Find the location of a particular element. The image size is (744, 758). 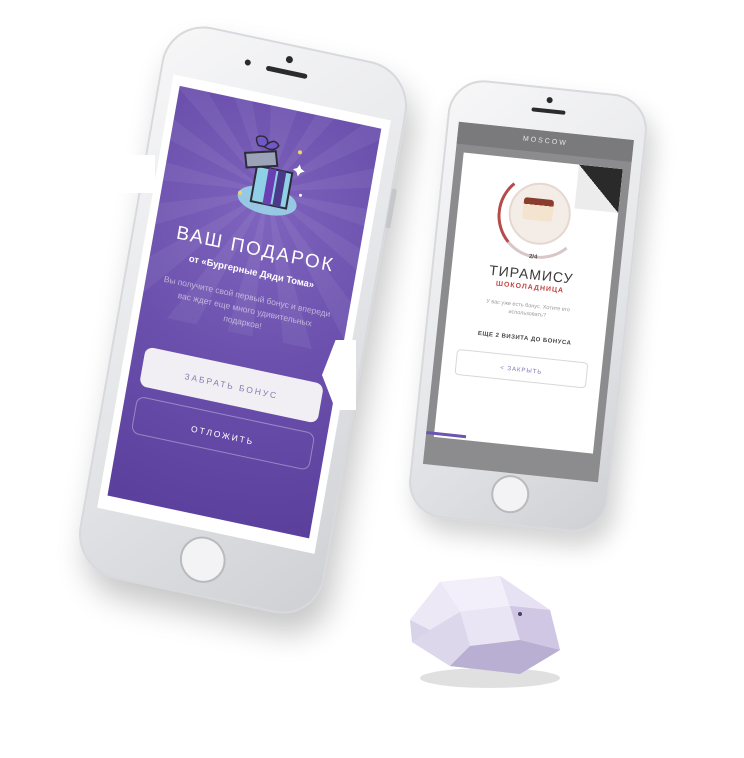

cake-icon is located at coordinates (538, 210).